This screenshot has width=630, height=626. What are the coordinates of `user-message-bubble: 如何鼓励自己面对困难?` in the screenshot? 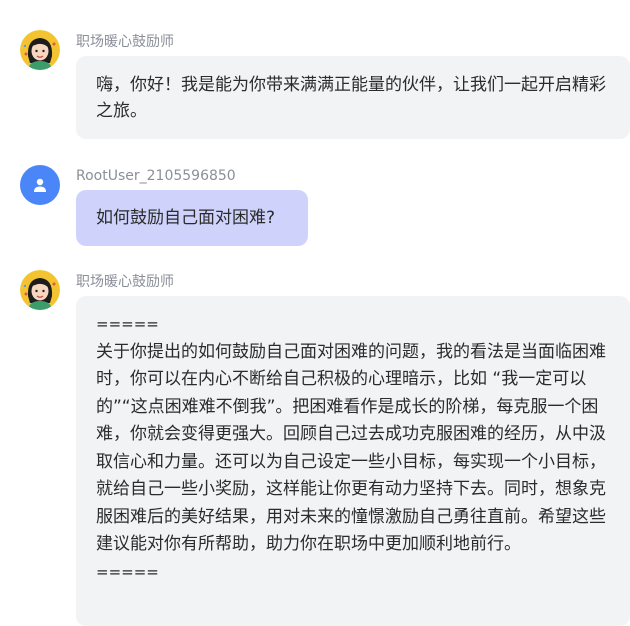 It's located at (192, 218).